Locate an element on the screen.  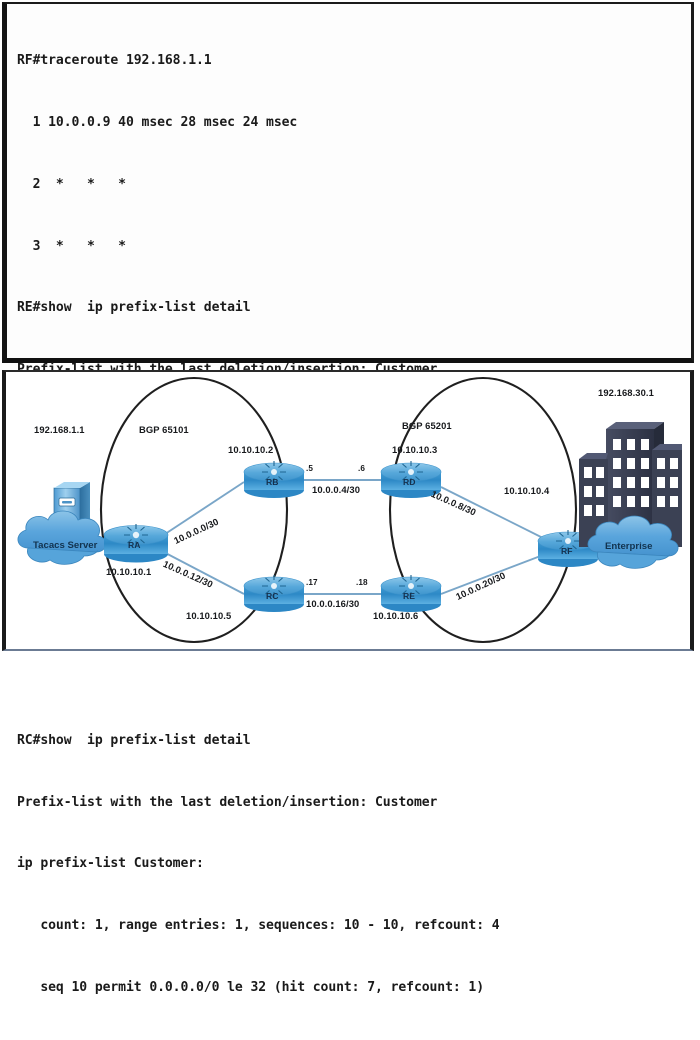
link-rb-rd-label: 10.0.0.4/30 is located at coordinates (336, 489).